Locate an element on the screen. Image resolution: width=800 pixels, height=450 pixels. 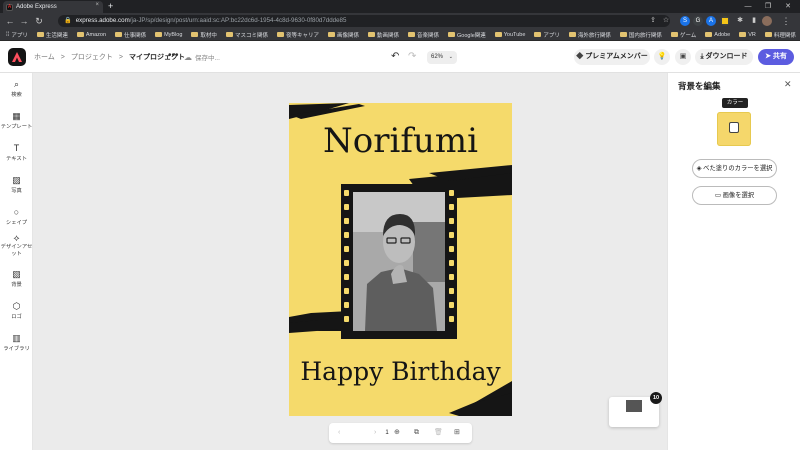
bookmark-item: 夜等キャリア is located at coordinates (297, 35).